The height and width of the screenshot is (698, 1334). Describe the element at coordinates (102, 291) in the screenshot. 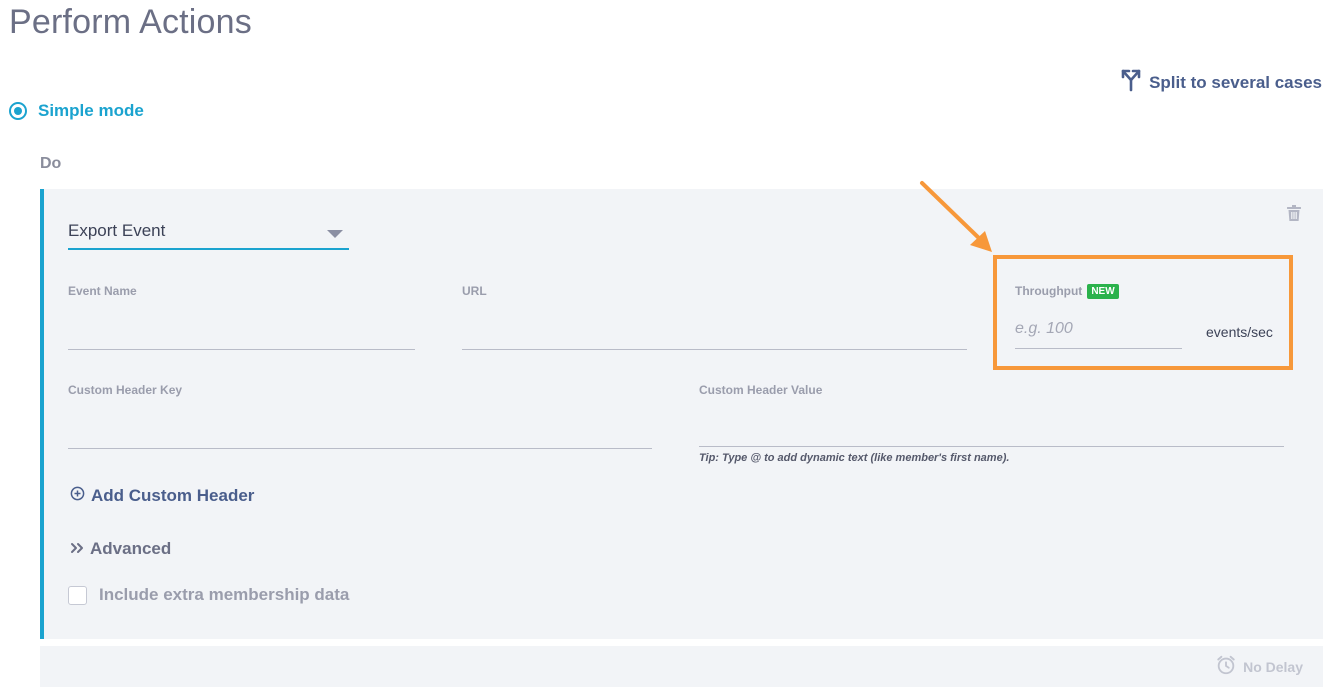

I see `event-name-label: Event Name` at that location.